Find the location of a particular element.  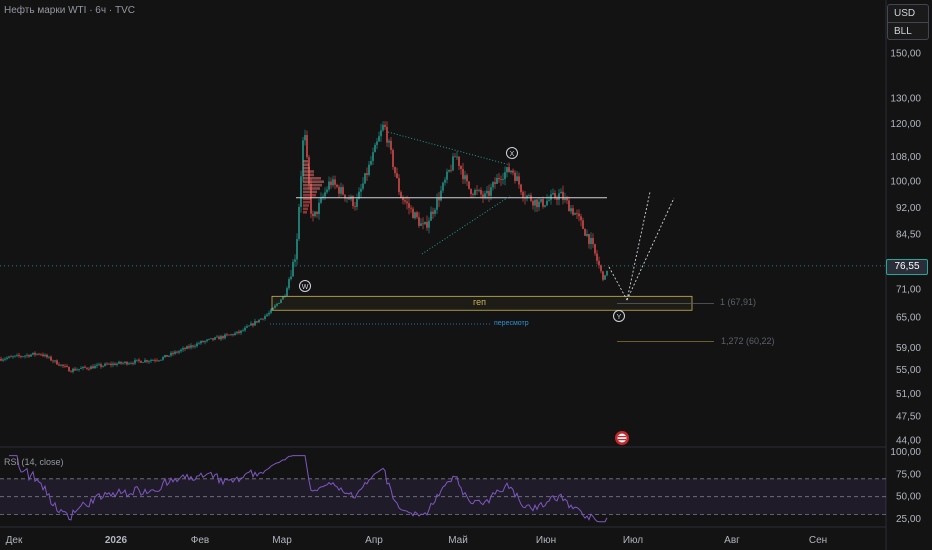

currency-label: USD is located at coordinates (908, 14).